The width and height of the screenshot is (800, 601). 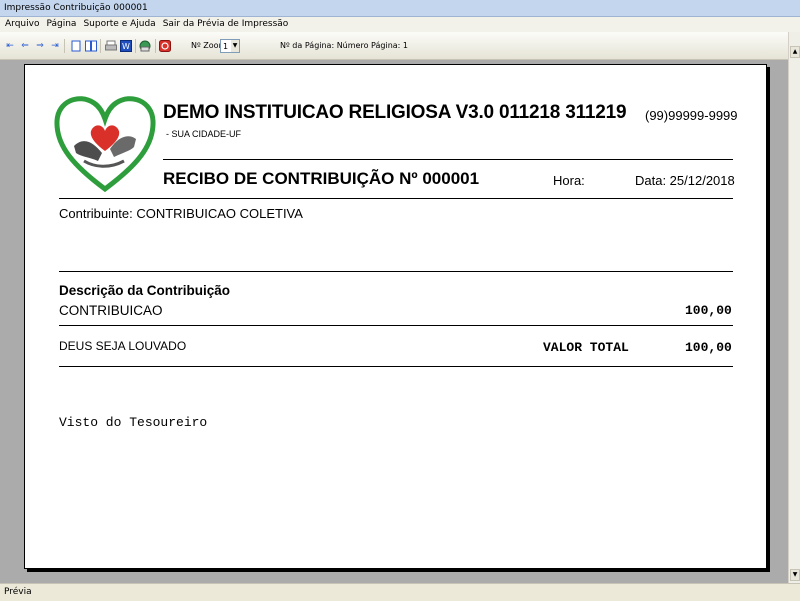 What do you see at coordinates (76, 46) in the screenshot?
I see `single-page-icon` at bounding box center [76, 46].